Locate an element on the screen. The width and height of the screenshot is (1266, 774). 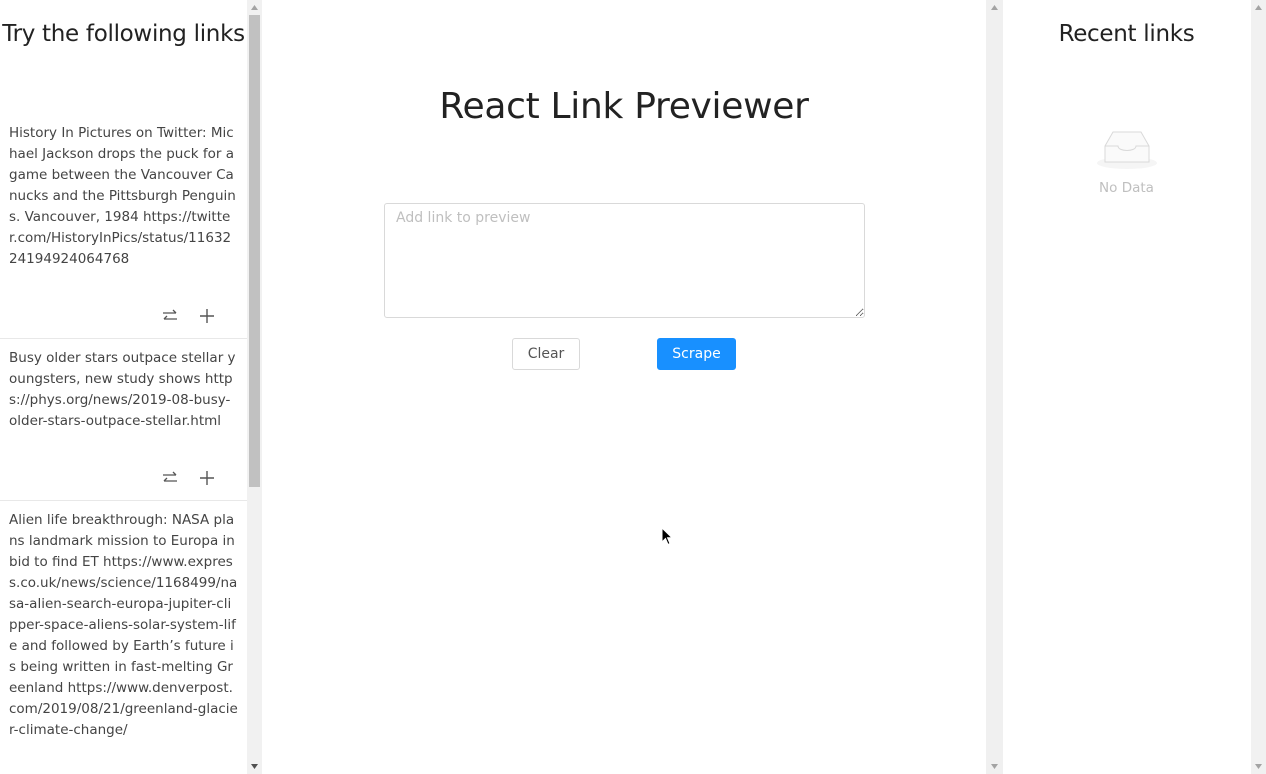
empty-state: No Data is located at coordinates (1126, 162).